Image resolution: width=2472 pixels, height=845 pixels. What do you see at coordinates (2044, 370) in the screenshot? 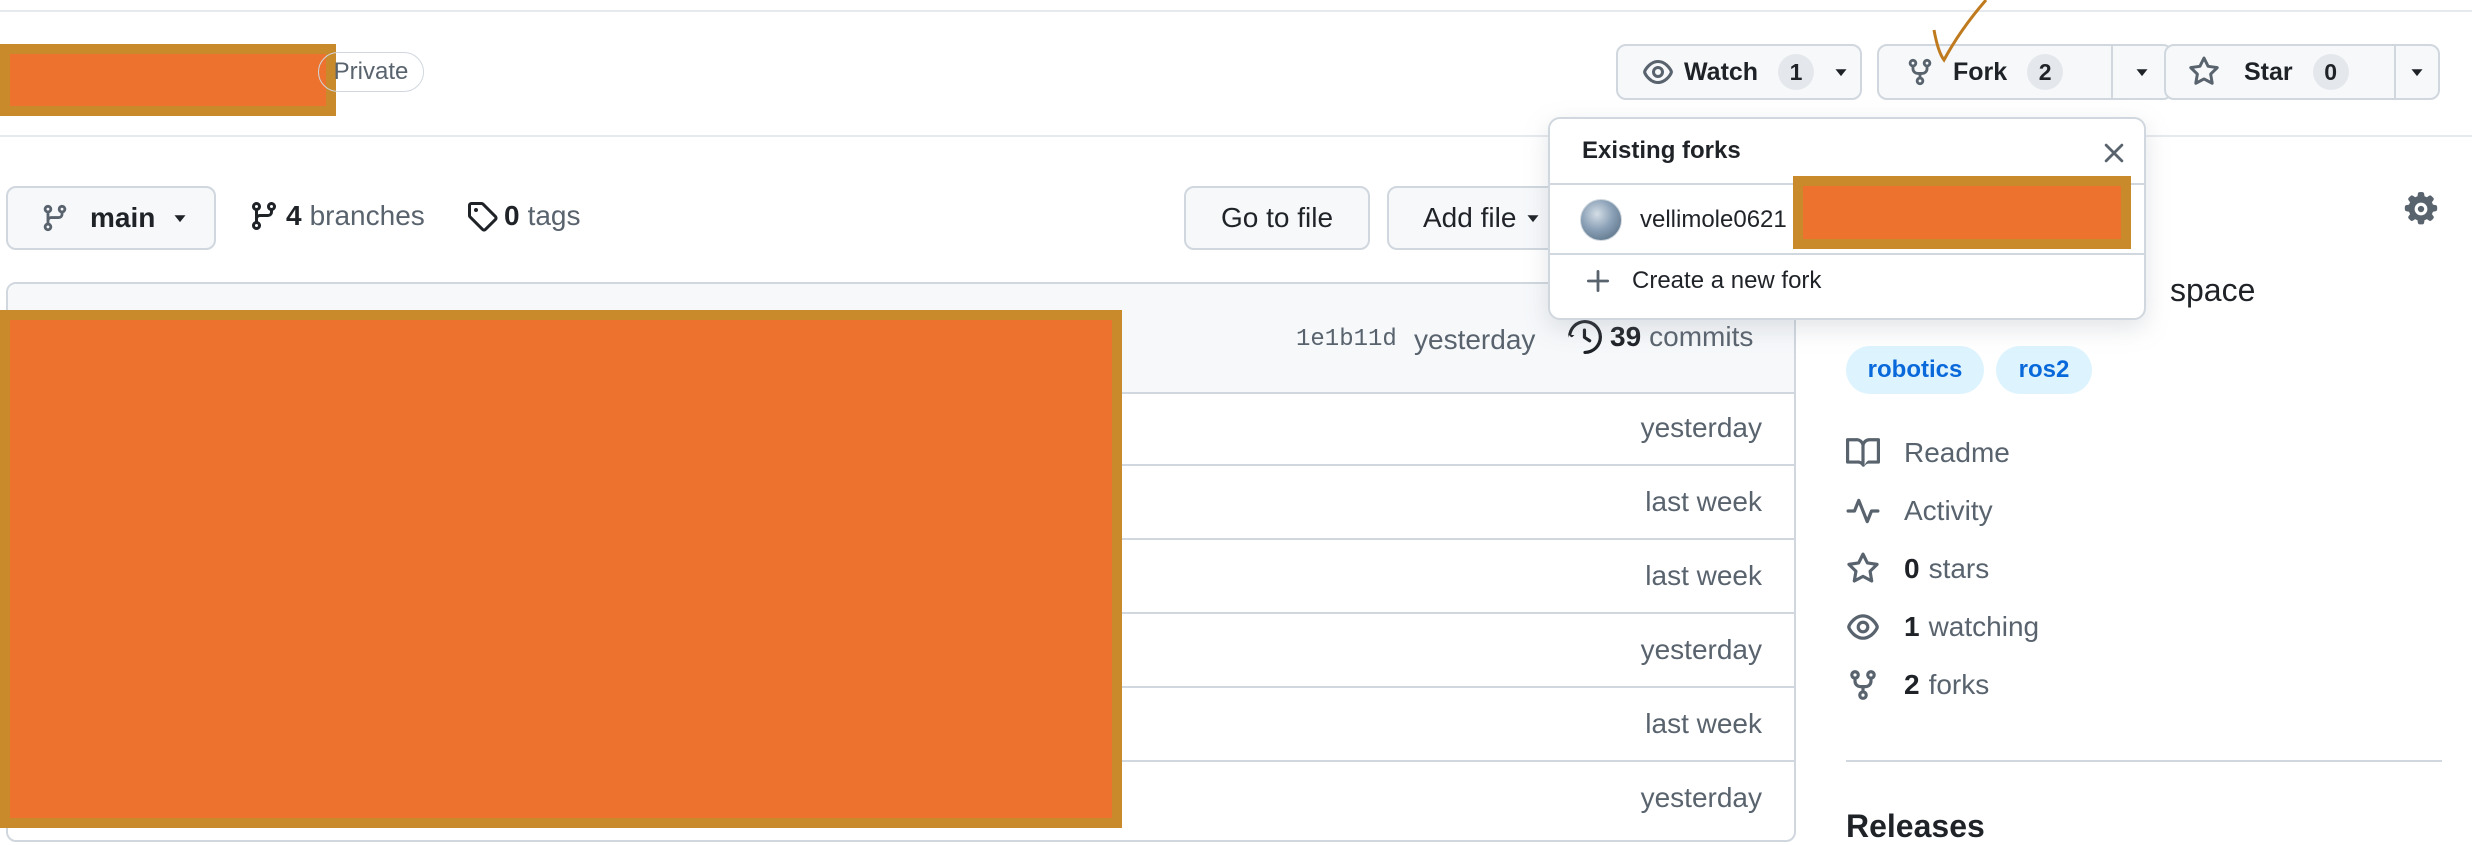
I see `topic-tag: ros2` at bounding box center [2044, 370].